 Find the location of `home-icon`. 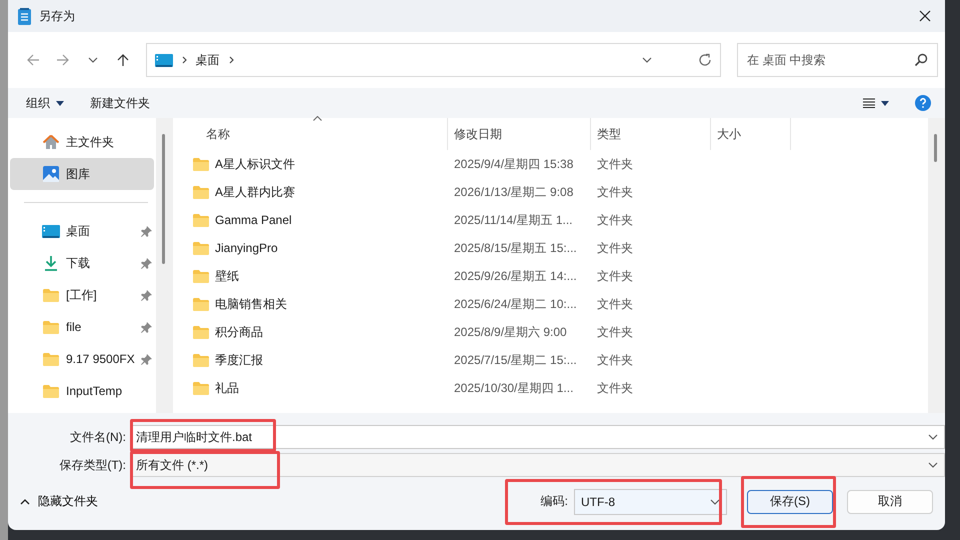

home-icon is located at coordinates (51, 142).